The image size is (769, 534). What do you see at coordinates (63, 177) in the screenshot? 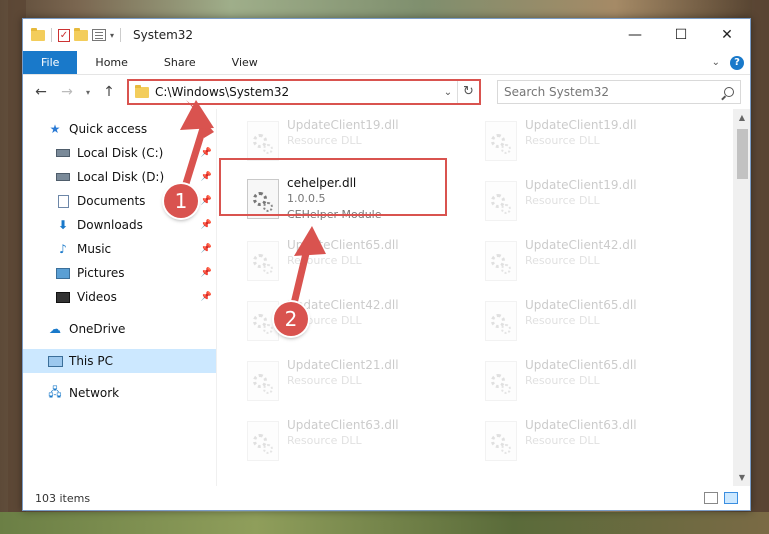
I see `disk-icon` at bounding box center [63, 177].